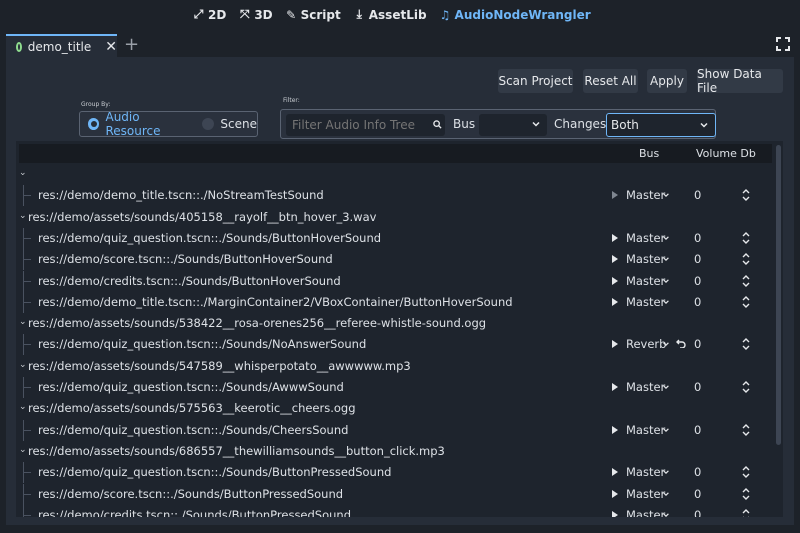 This screenshot has width=800, height=533. What do you see at coordinates (646, 344) in the screenshot?
I see `bus-dropdown: Reverb` at bounding box center [646, 344].